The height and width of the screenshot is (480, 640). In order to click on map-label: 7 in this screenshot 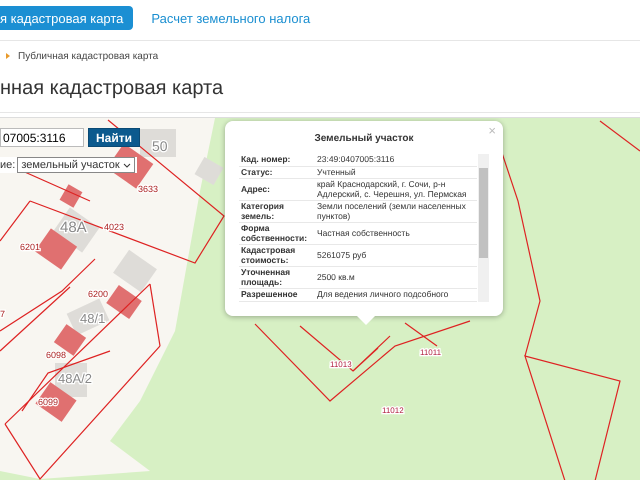, I will do `click(3, 314)`.